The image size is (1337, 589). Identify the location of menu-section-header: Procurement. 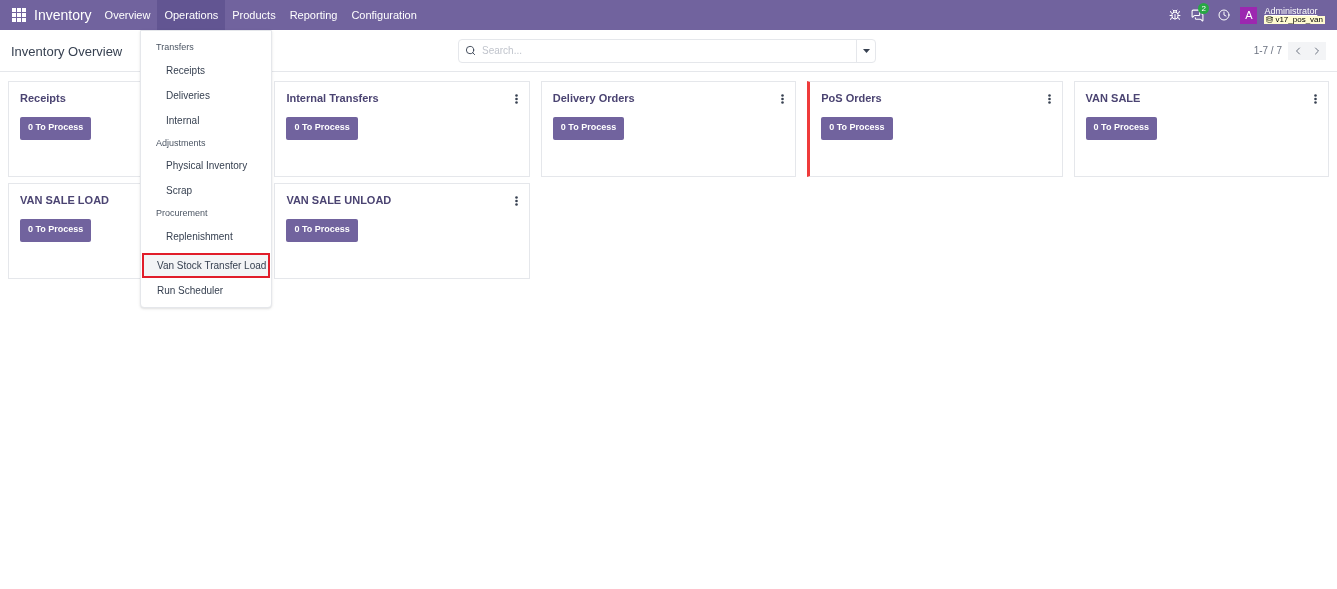
(182, 213).